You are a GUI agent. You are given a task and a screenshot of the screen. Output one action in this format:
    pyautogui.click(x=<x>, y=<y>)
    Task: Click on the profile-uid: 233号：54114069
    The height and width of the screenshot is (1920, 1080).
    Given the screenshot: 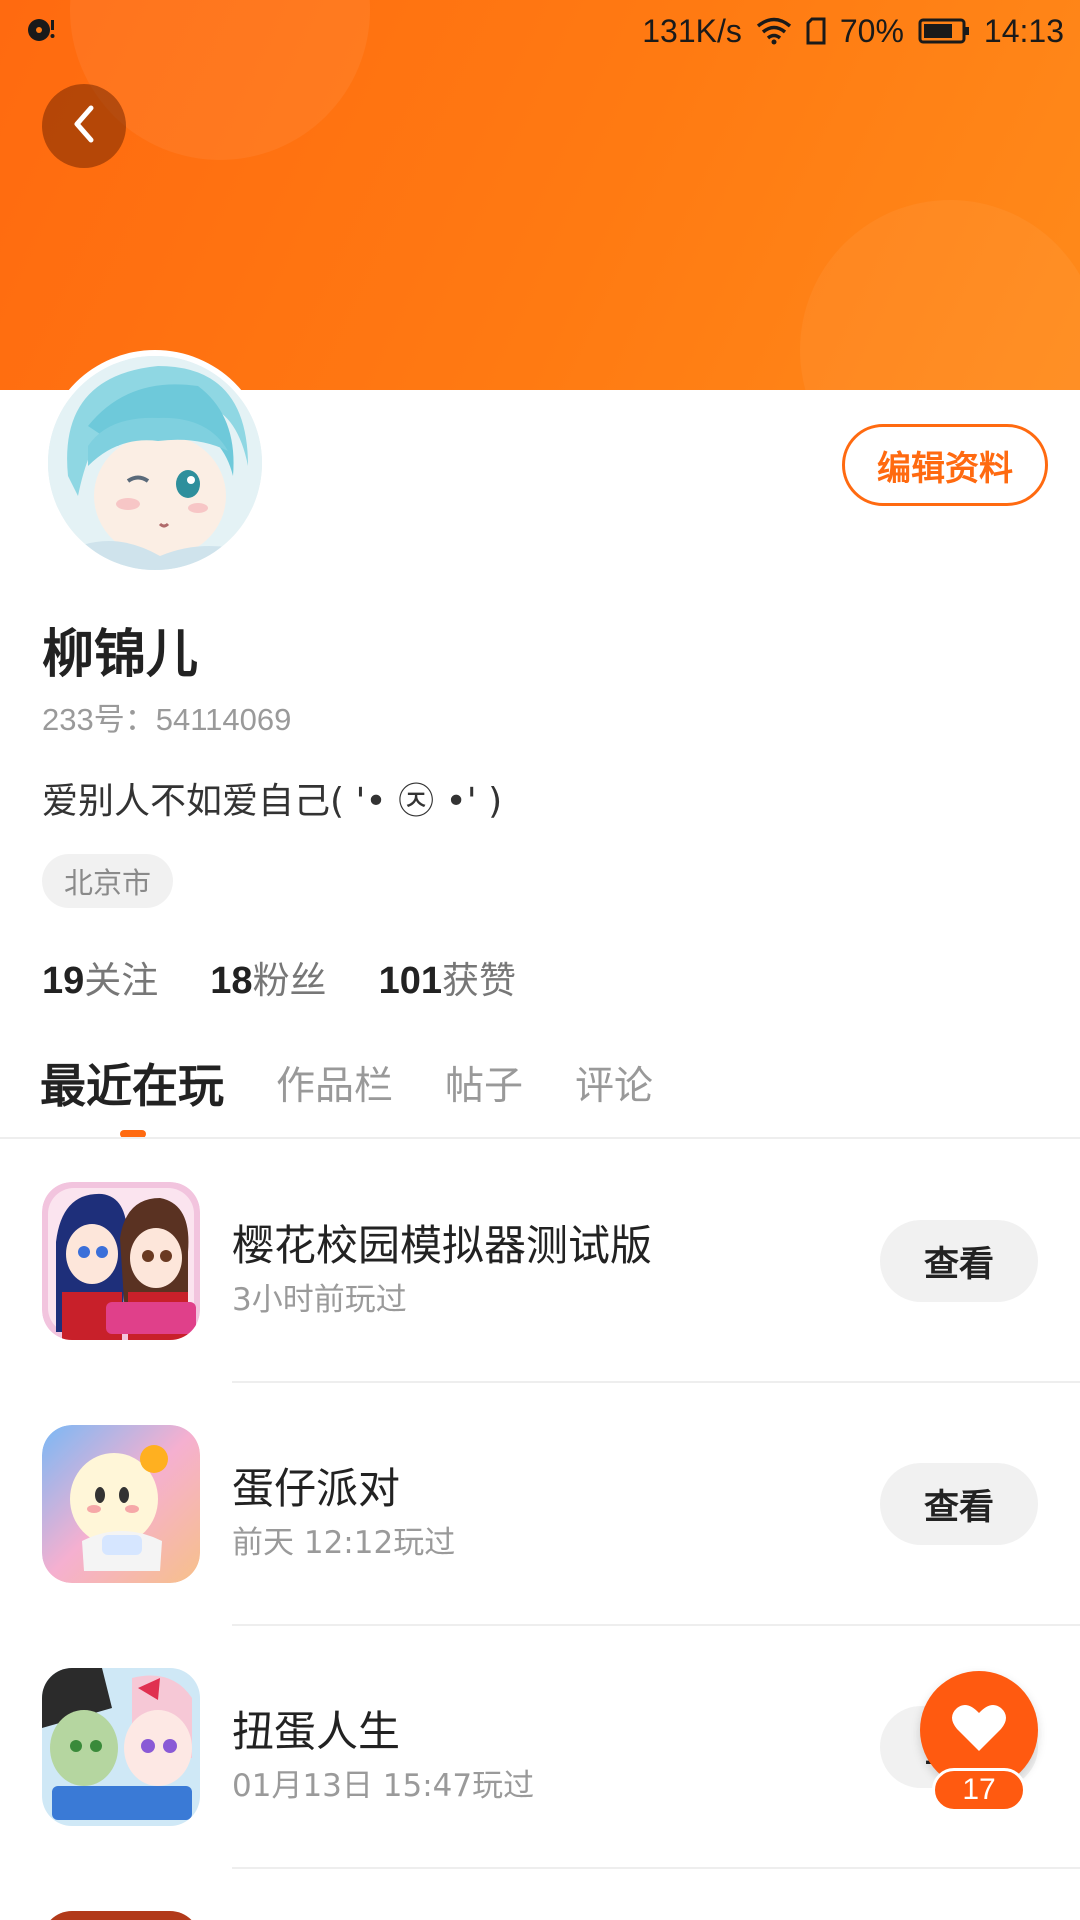 What is the action you would take?
    pyautogui.click(x=167, y=719)
    